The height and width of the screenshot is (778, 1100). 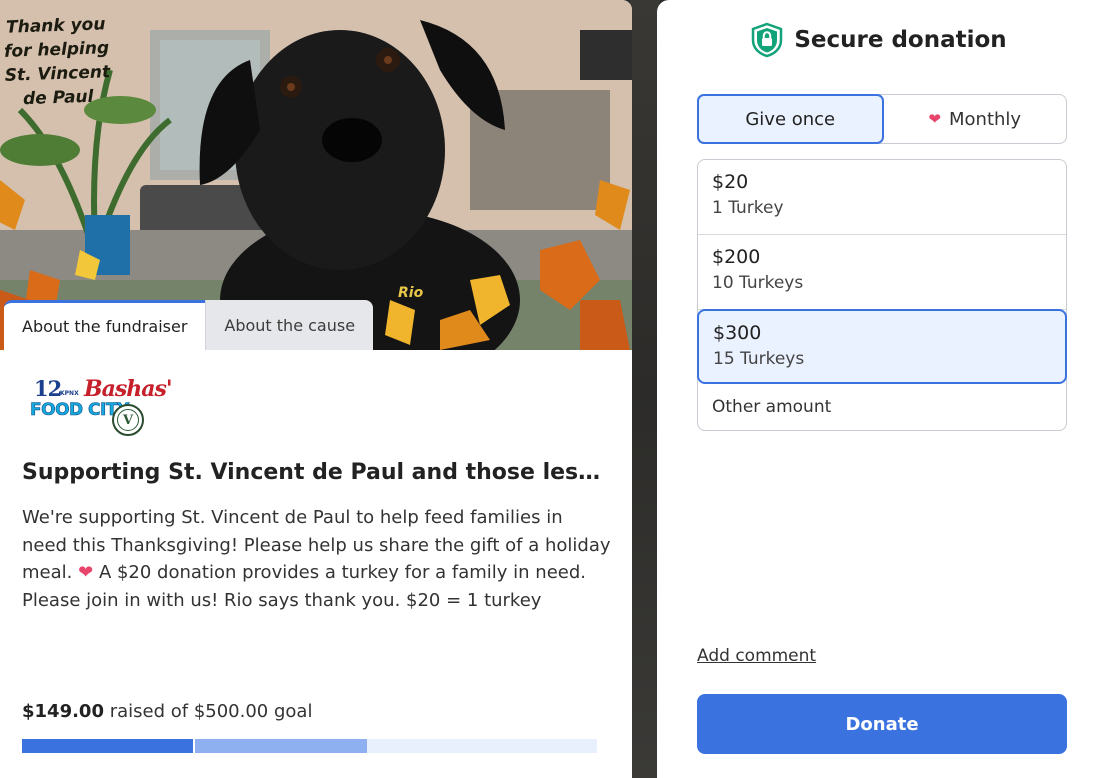 I want to click on monthly-button: ❤ Monthly, so click(x=975, y=119).